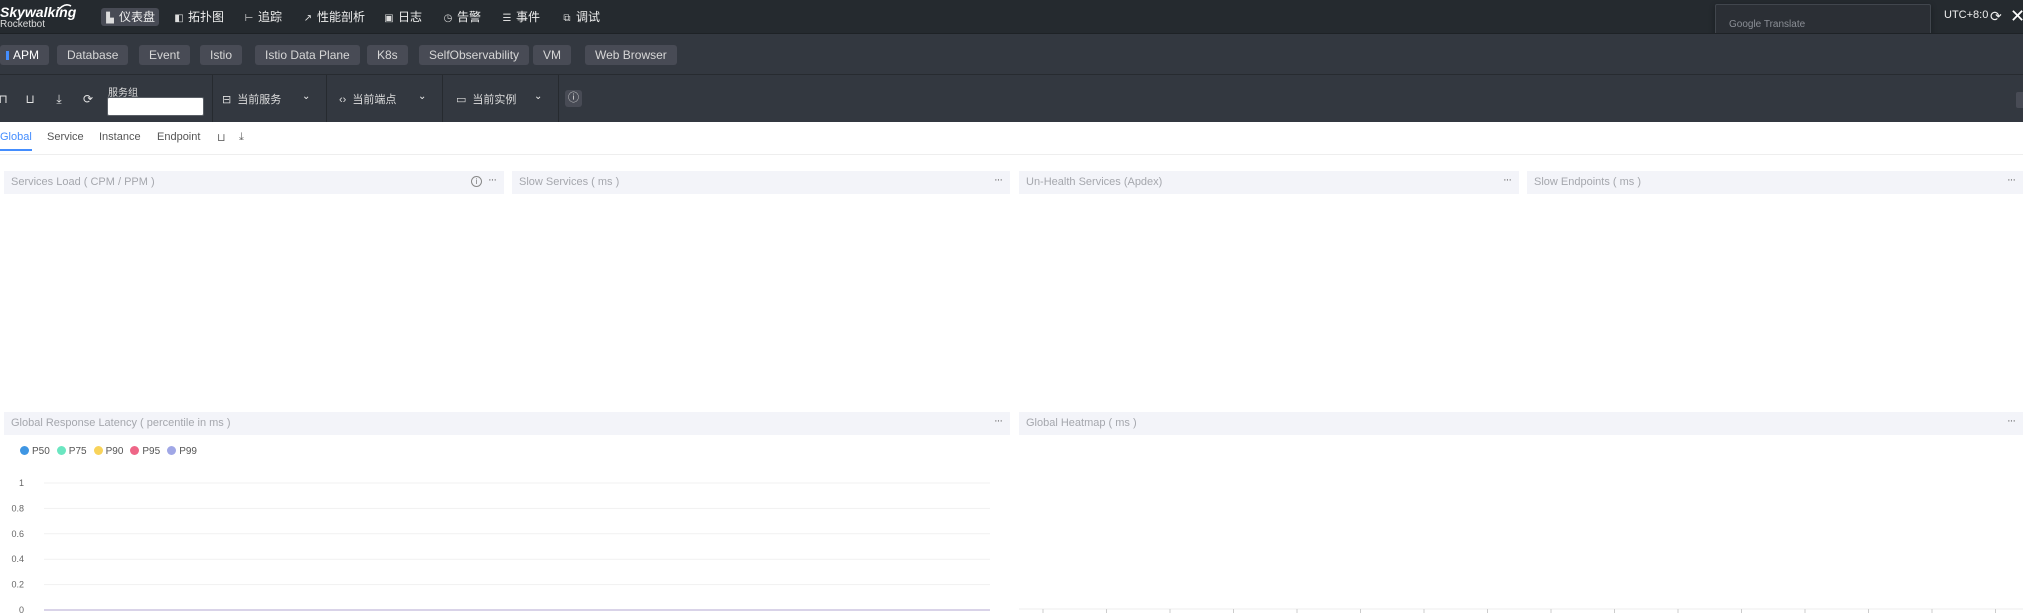 The height and width of the screenshot is (614, 2023). What do you see at coordinates (476, 181) in the screenshot?
I see `info-icon: i` at bounding box center [476, 181].